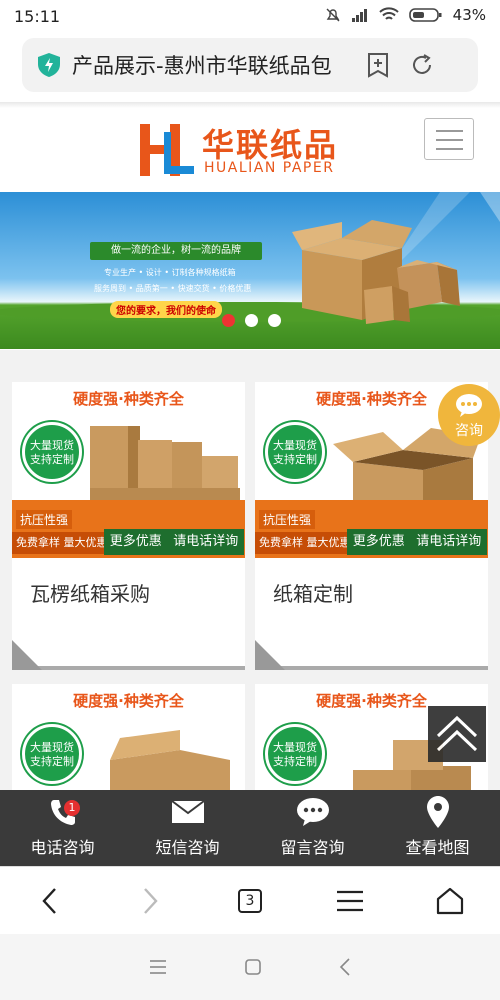 Image resolution: width=500 pixels, height=1000 pixels. I want to click on chevron-left-icon, so click(49, 900).